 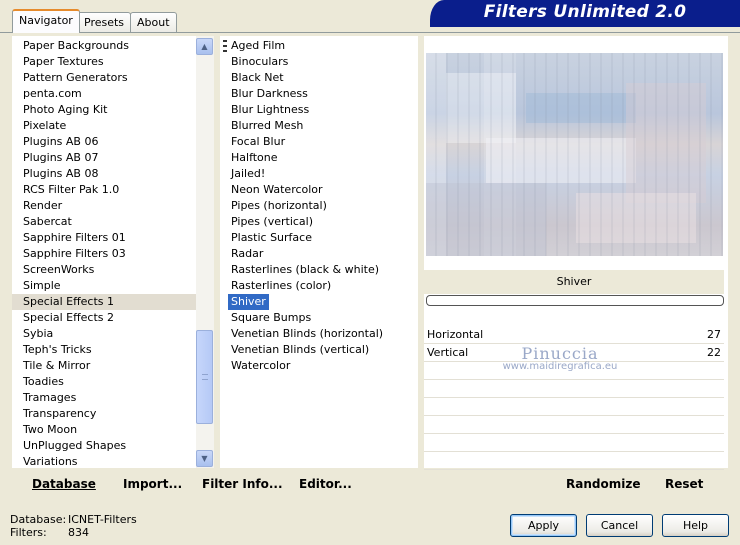 I want to click on apply-button: Apply, so click(x=543, y=525).